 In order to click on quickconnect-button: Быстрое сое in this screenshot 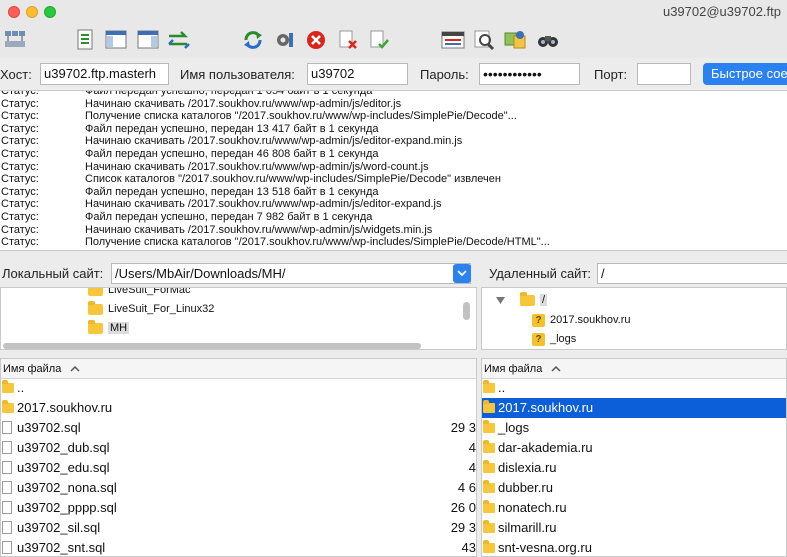, I will do `click(745, 74)`.